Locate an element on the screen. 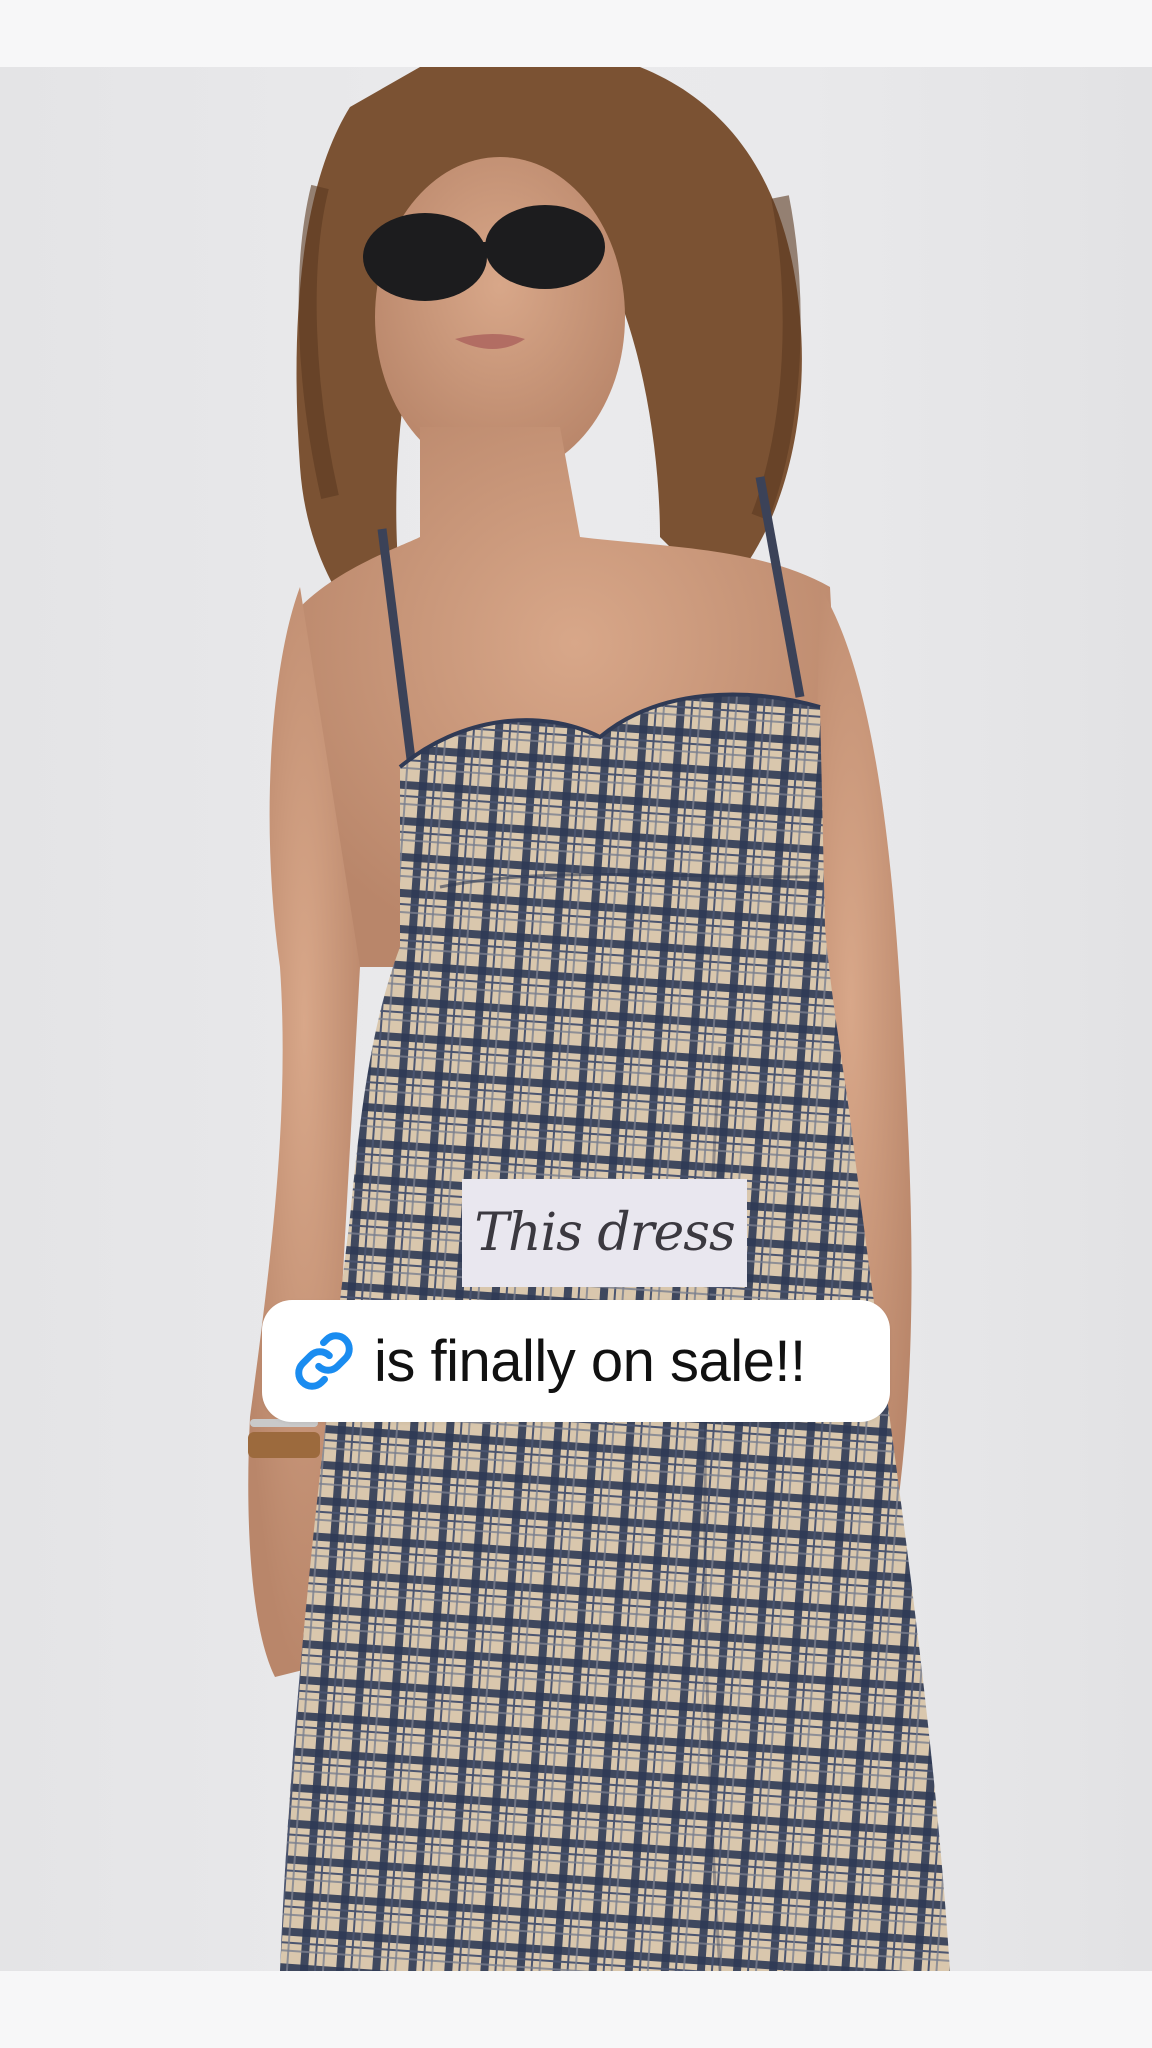  caption-tag: This dress is located at coordinates (604, 1233).